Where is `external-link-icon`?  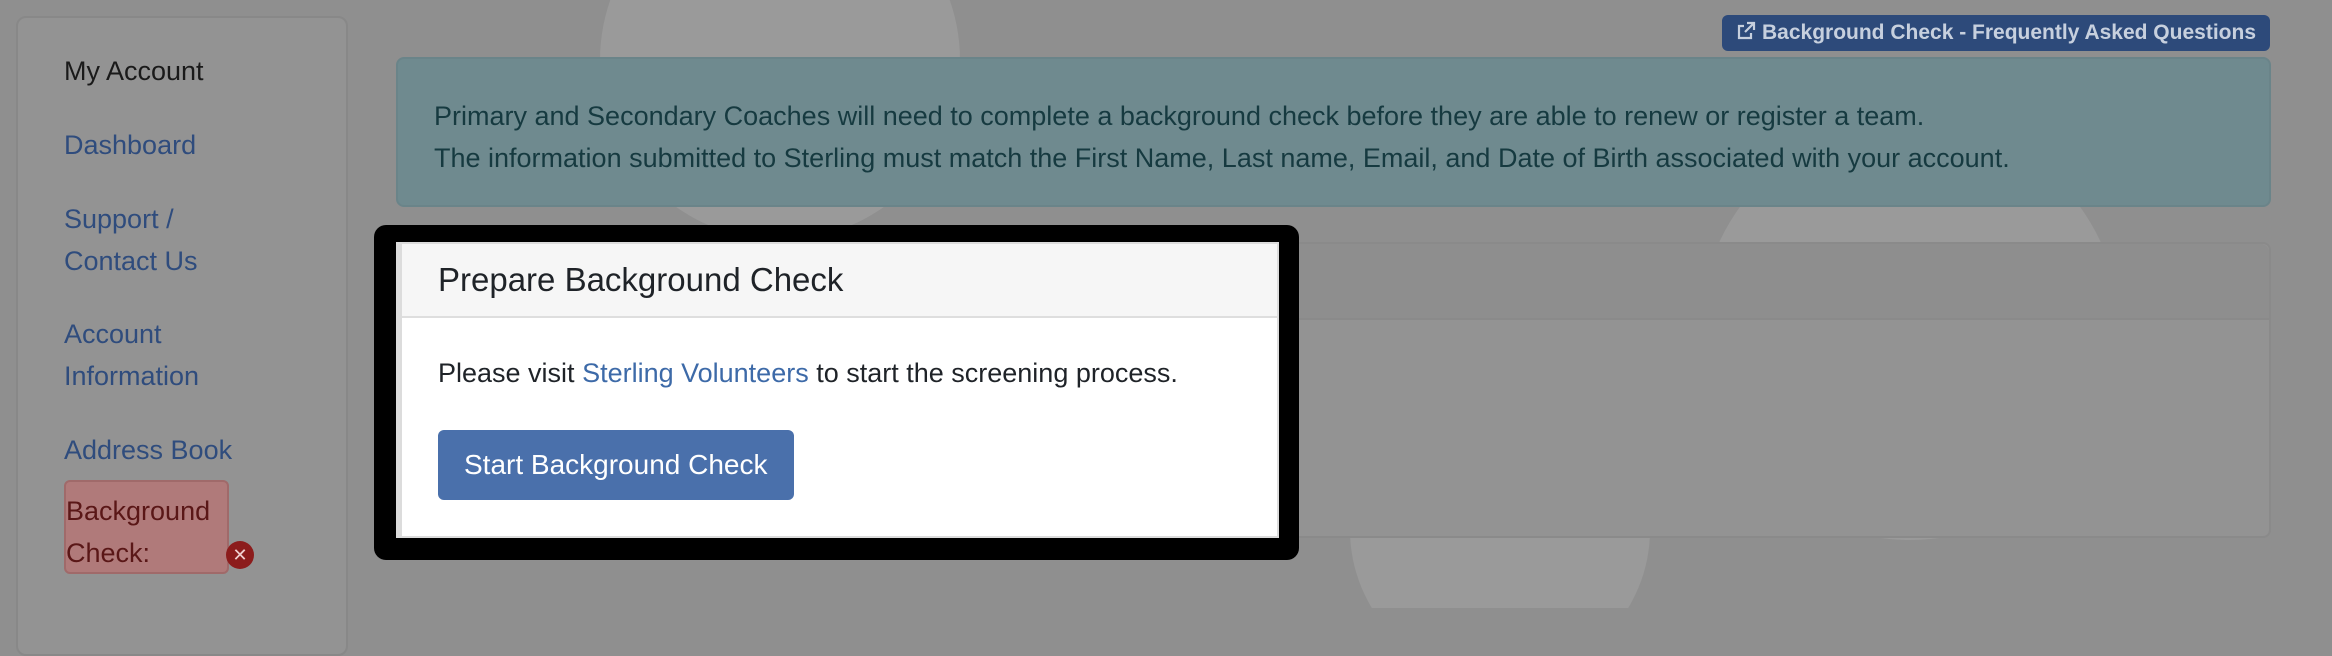 external-link-icon is located at coordinates (1746, 33).